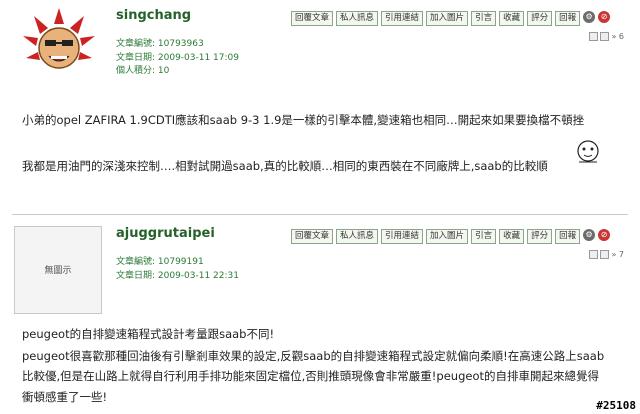 The height and width of the screenshot is (414, 640). I want to click on user-avatar, so click(59, 45).